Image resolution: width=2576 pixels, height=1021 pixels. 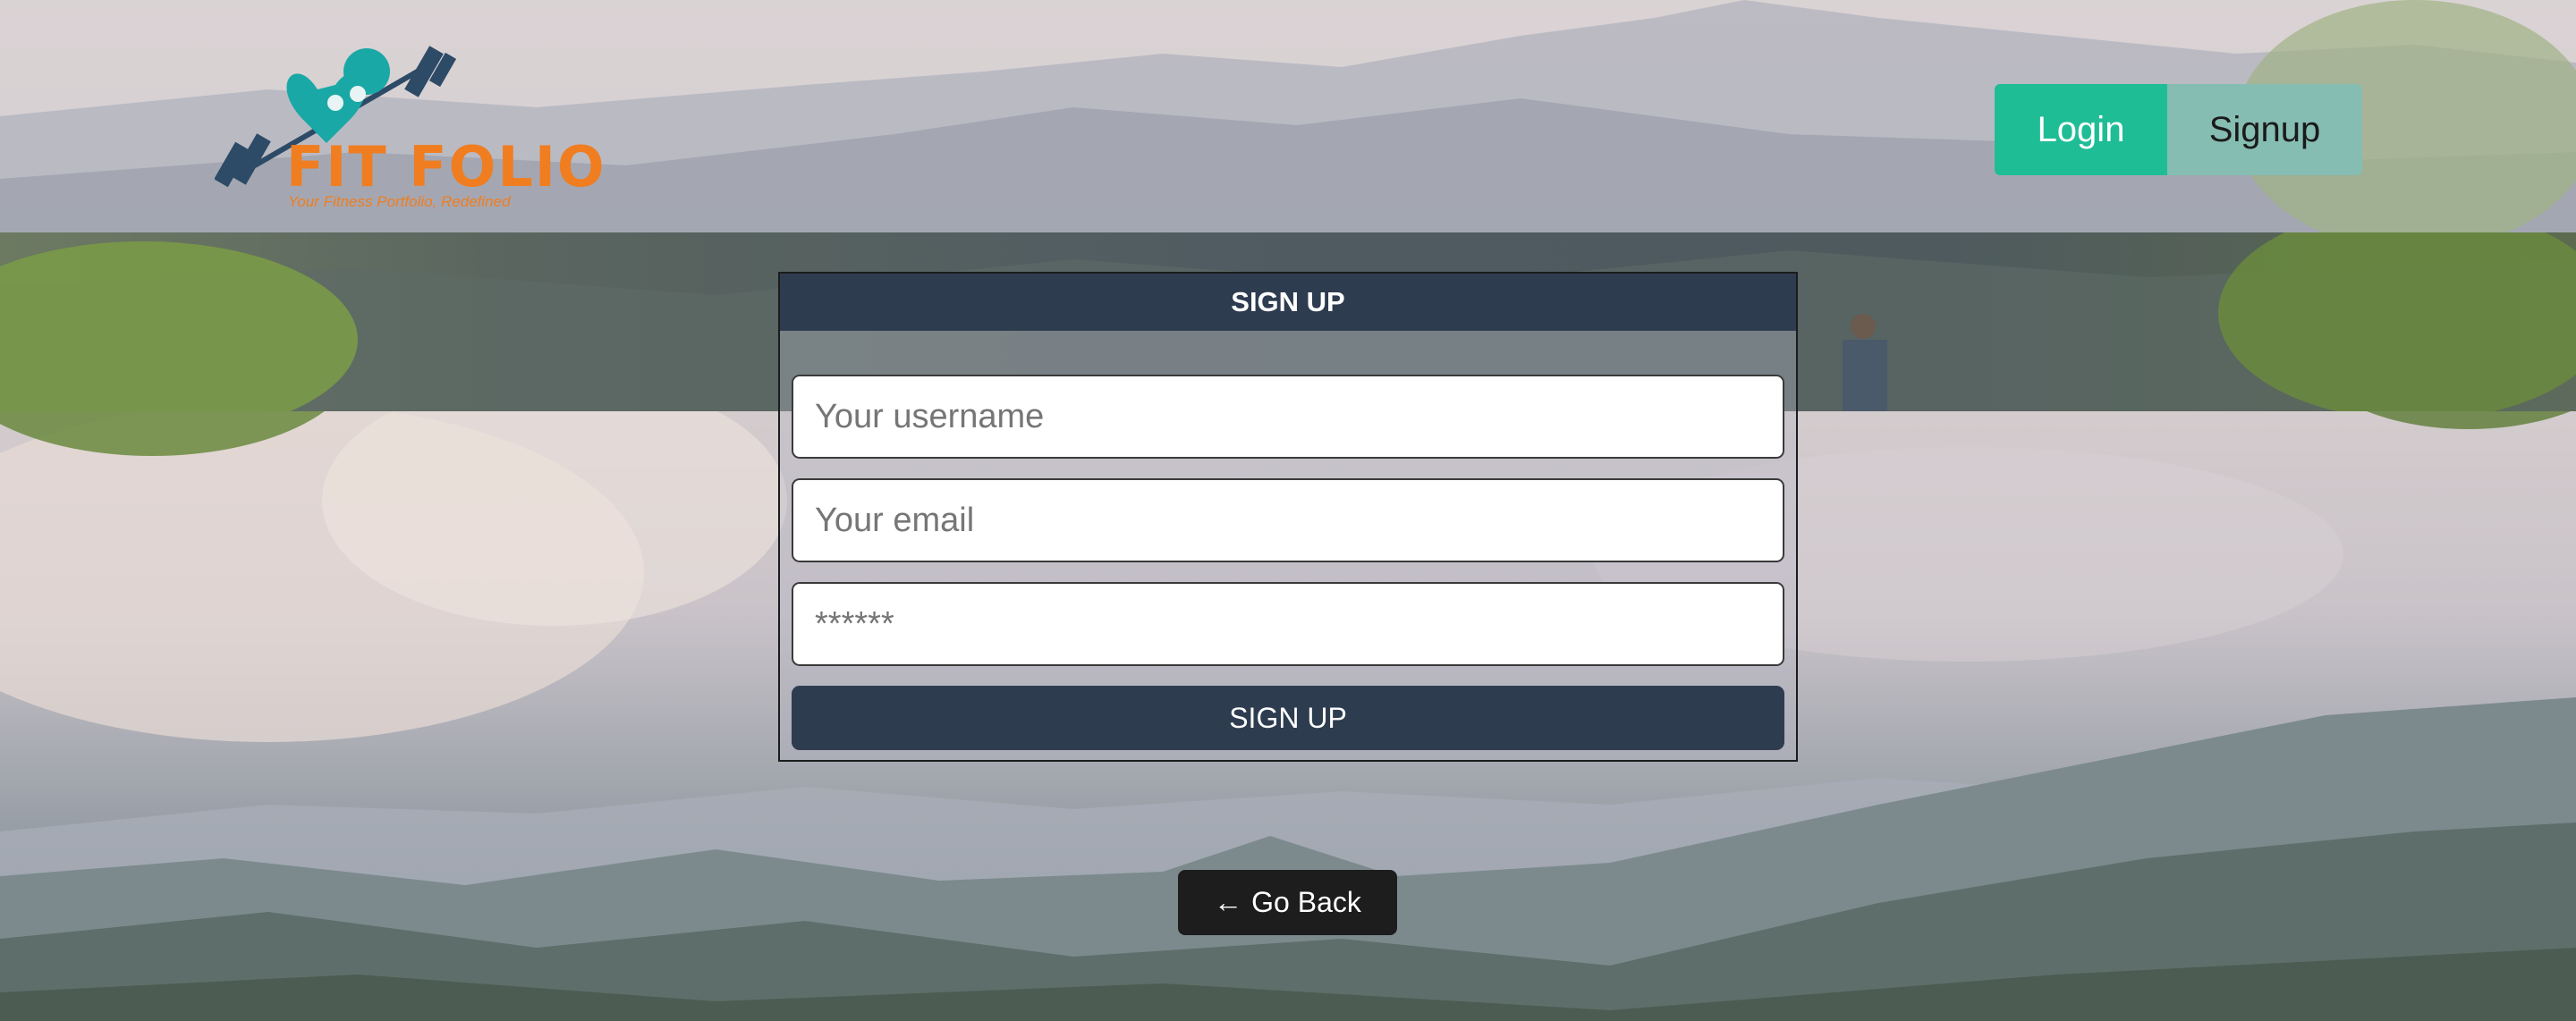 What do you see at coordinates (1288, 520) in the screenshot?
I see `email-input` at bounding box center [1288, 520].